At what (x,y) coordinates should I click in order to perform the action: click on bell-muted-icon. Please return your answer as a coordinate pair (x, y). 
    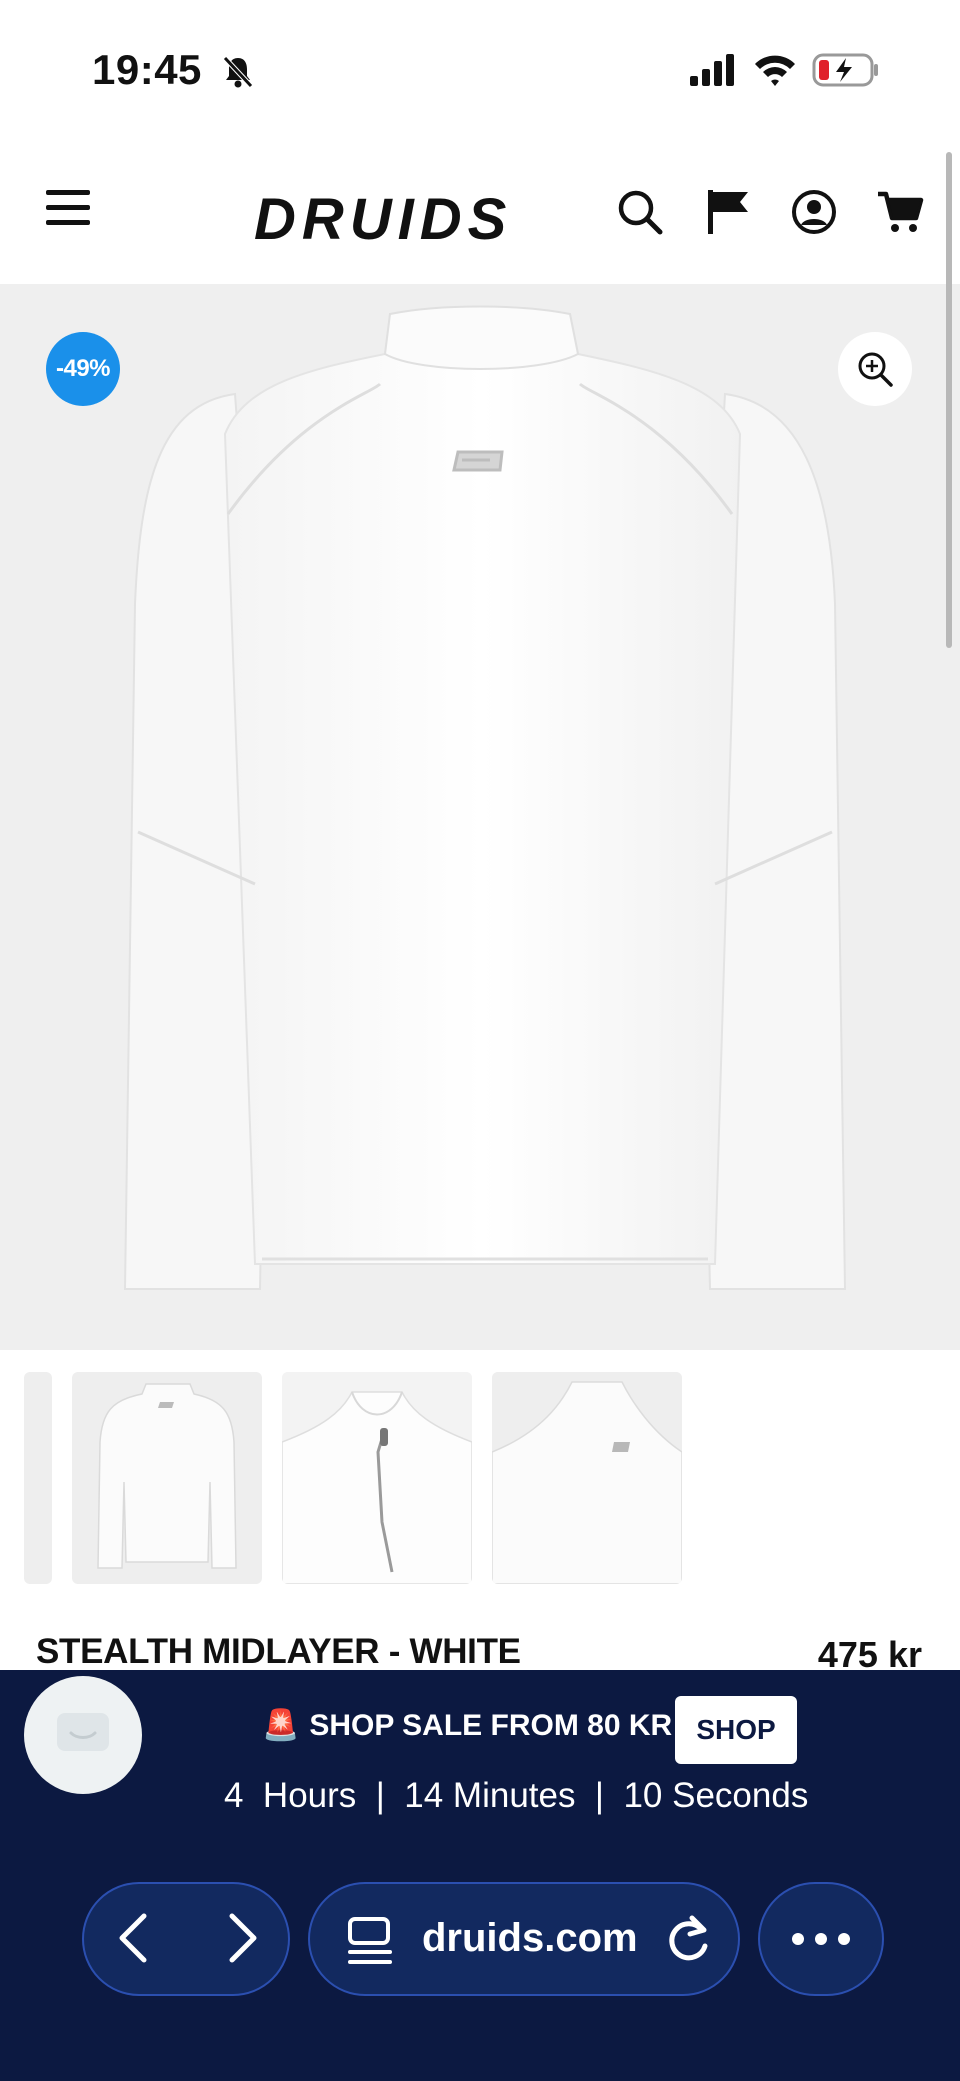
    Looking at the image, I should click on (238, 72).